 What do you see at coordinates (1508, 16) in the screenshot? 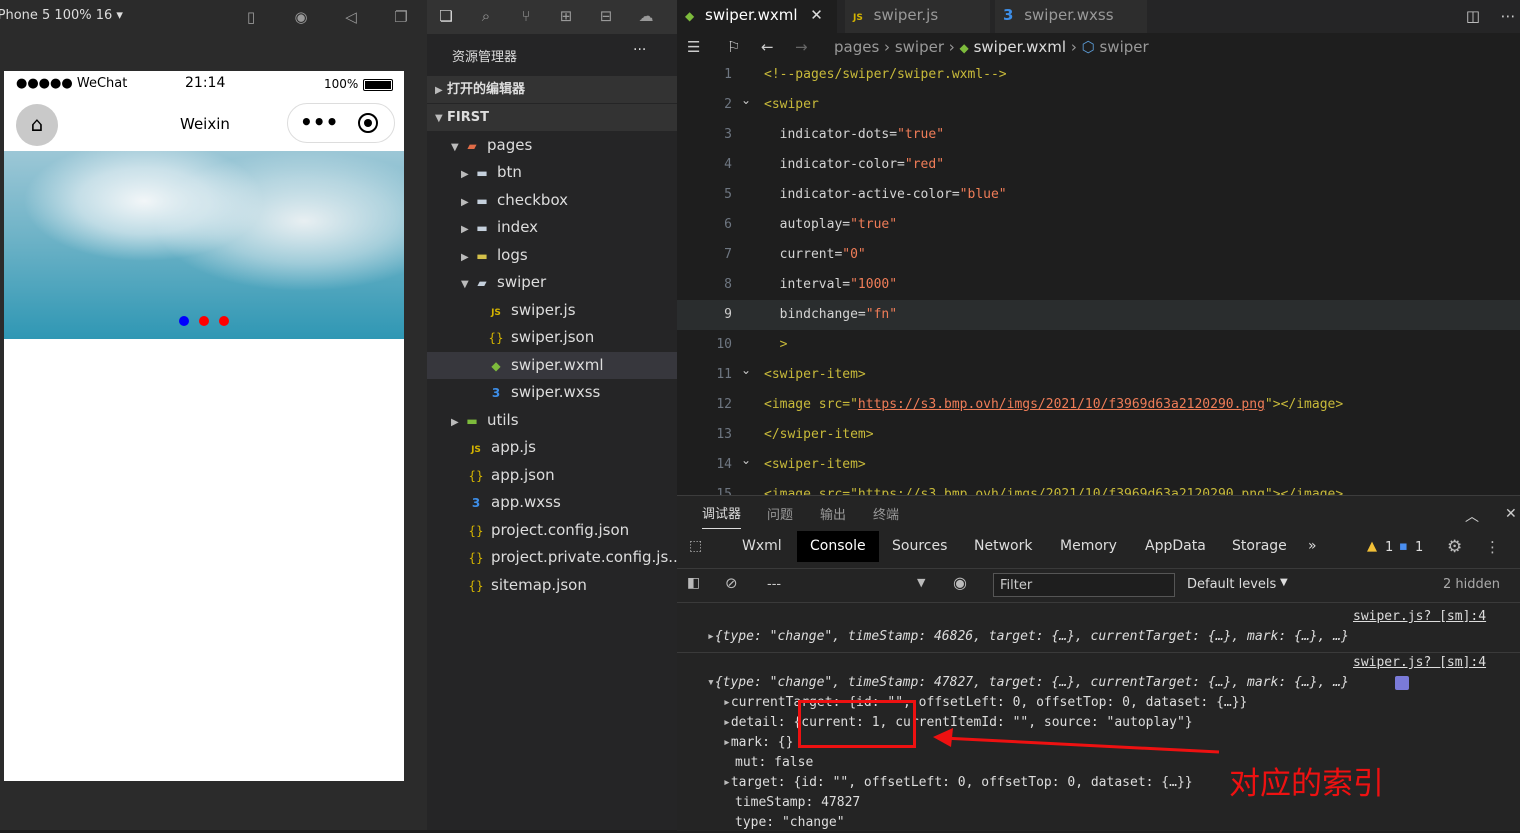
I see `more-actions-icon: ⋯` at bounding box center [1508, 16].